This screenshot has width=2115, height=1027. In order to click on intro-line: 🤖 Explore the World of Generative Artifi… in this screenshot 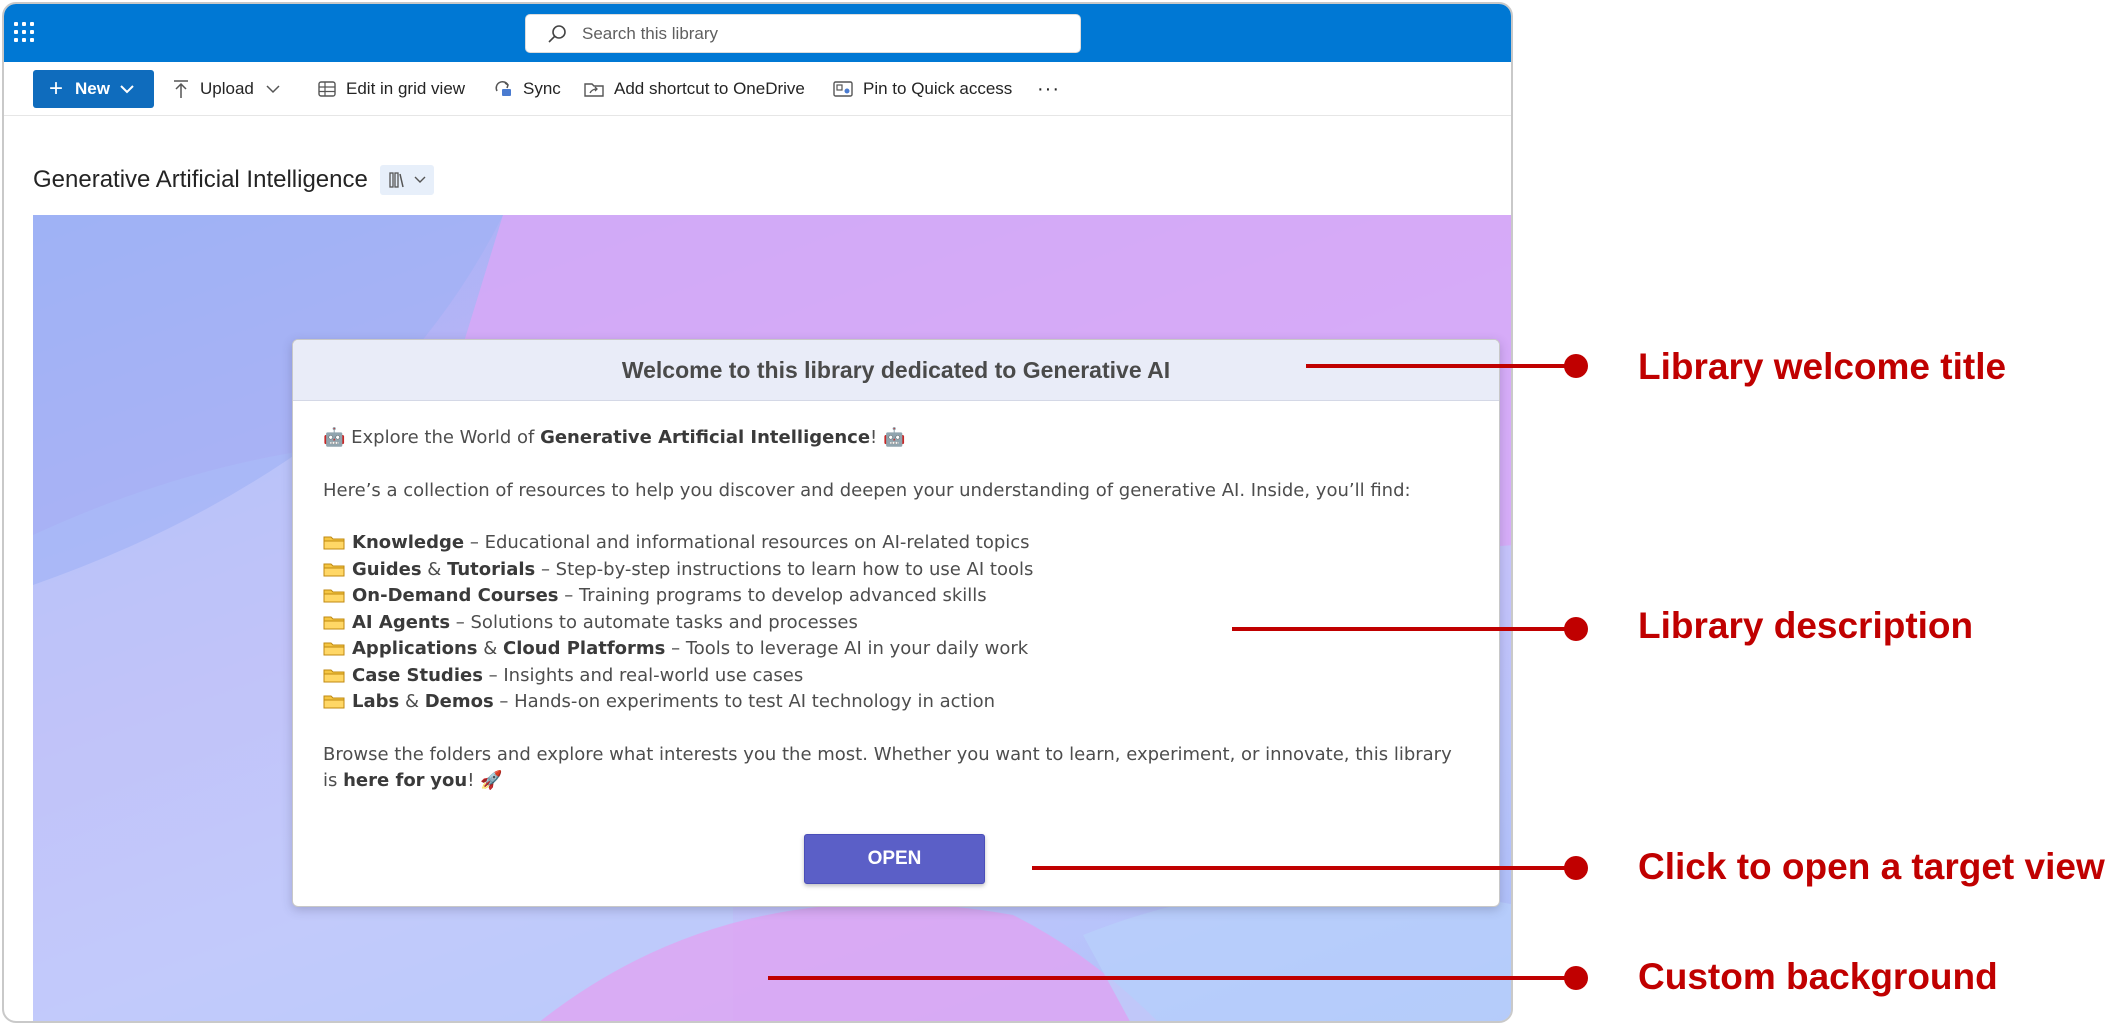, I will do `click(896, 438)`.